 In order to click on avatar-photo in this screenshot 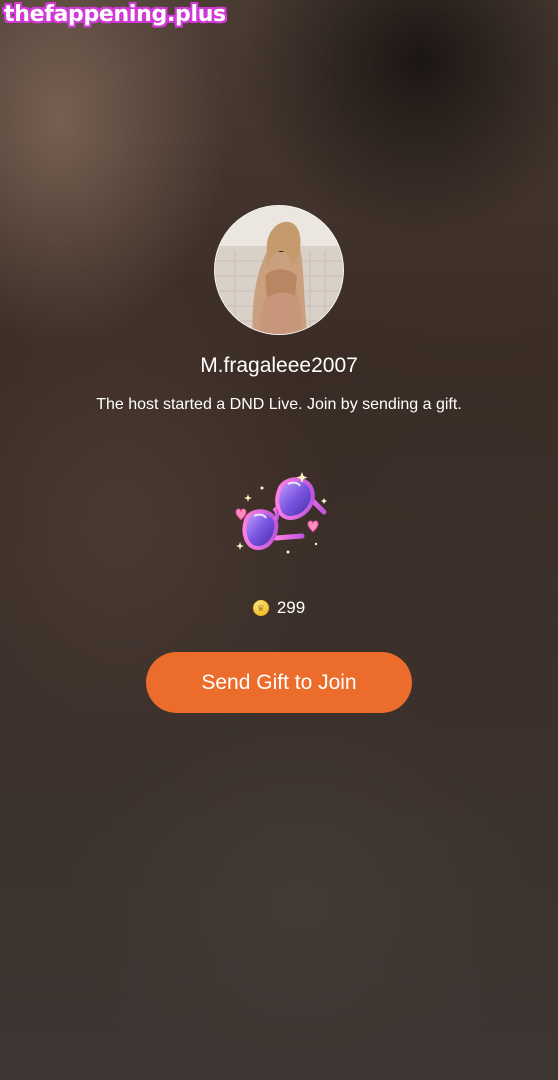, I will do `click(279, 270)`.